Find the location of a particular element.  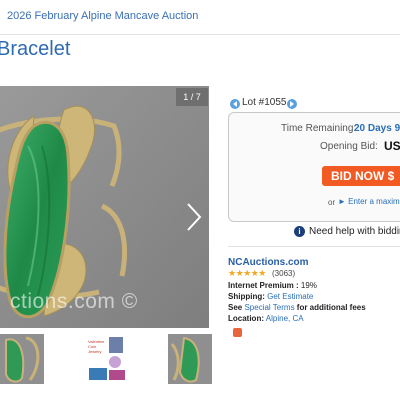

enter-maximum-bid-label: Enter a maximu is located at coordinates (374, 201).